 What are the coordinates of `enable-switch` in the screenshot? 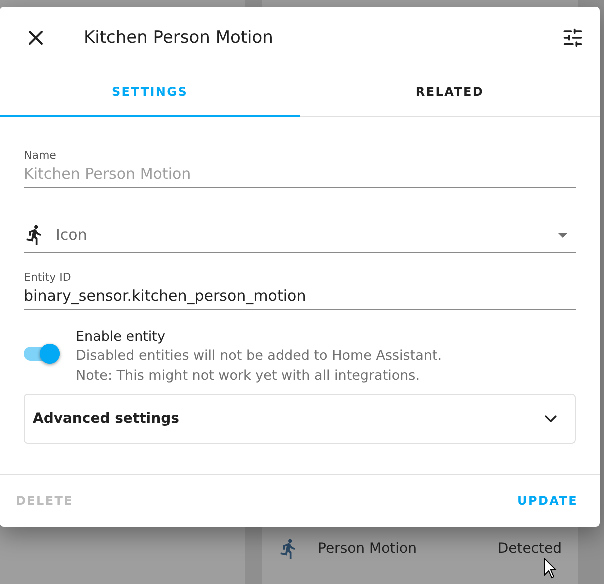 It's located at (42, 354).